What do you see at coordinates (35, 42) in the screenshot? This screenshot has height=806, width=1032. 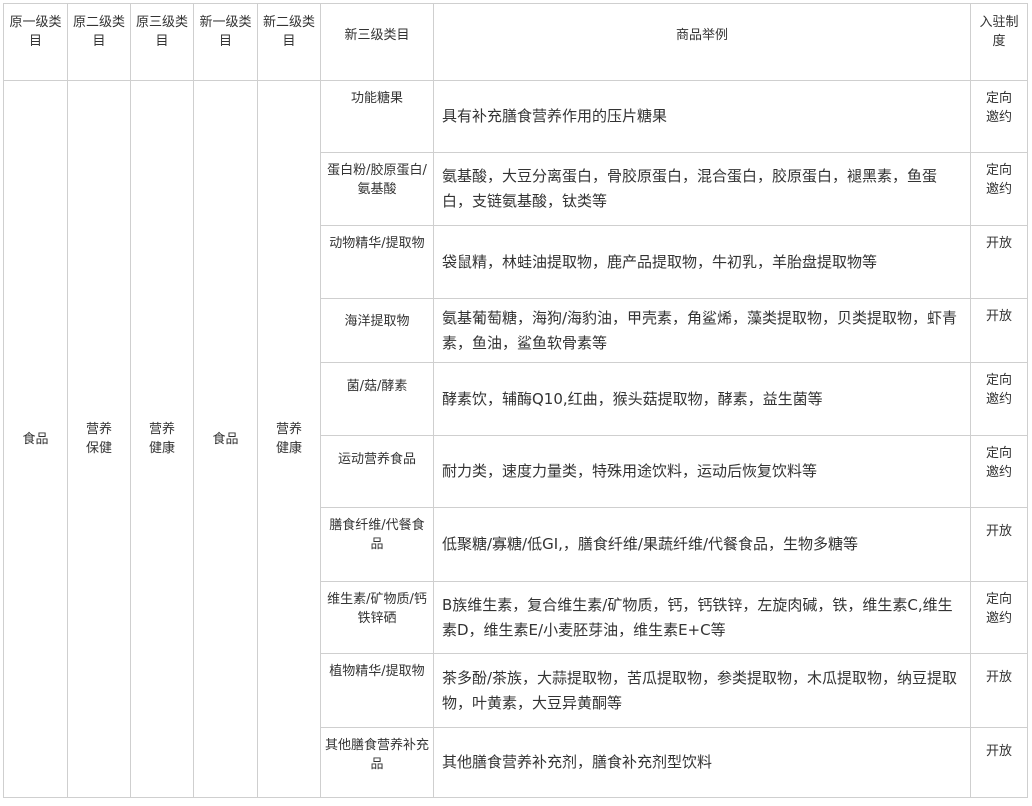 I see `header-orig-l1: 原一级类目` at bounding box center [35, 42].